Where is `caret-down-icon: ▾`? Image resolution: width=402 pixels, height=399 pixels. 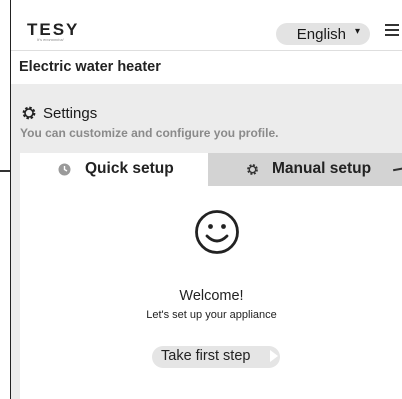
caret-down-icon: ▾ is located at coordinates (357, 31).